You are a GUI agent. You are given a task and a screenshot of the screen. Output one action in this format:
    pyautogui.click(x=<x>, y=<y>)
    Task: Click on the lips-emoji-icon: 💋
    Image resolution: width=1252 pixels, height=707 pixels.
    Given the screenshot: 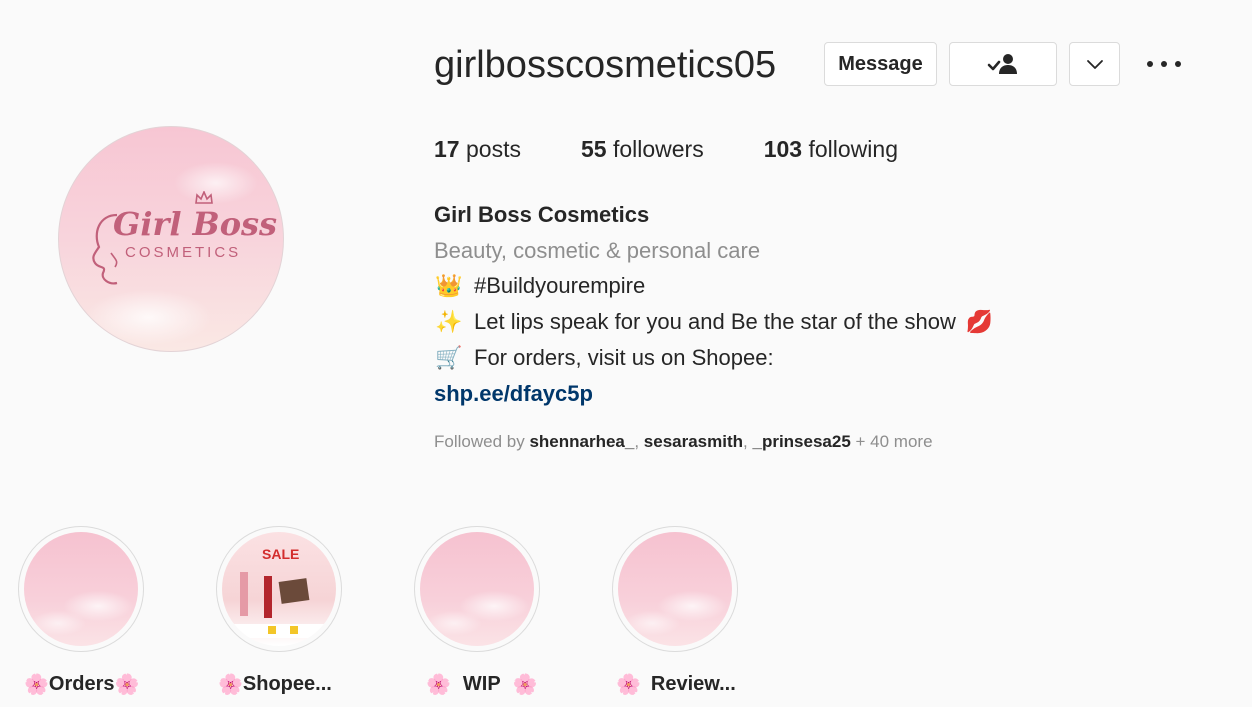 What is the action you would take?
    pyautogui.click(x=979, y=322)
    